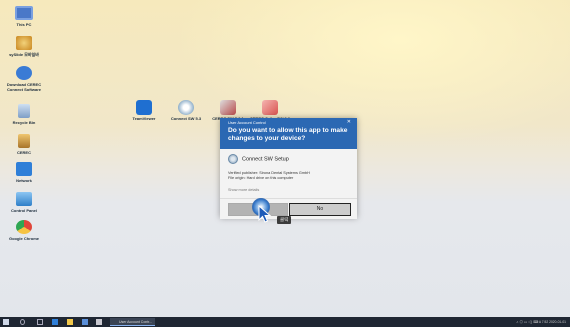 This screenshot has height=327, width=570. I want to click on desktop-icon-this-pc: This PC, so click(24, 16).